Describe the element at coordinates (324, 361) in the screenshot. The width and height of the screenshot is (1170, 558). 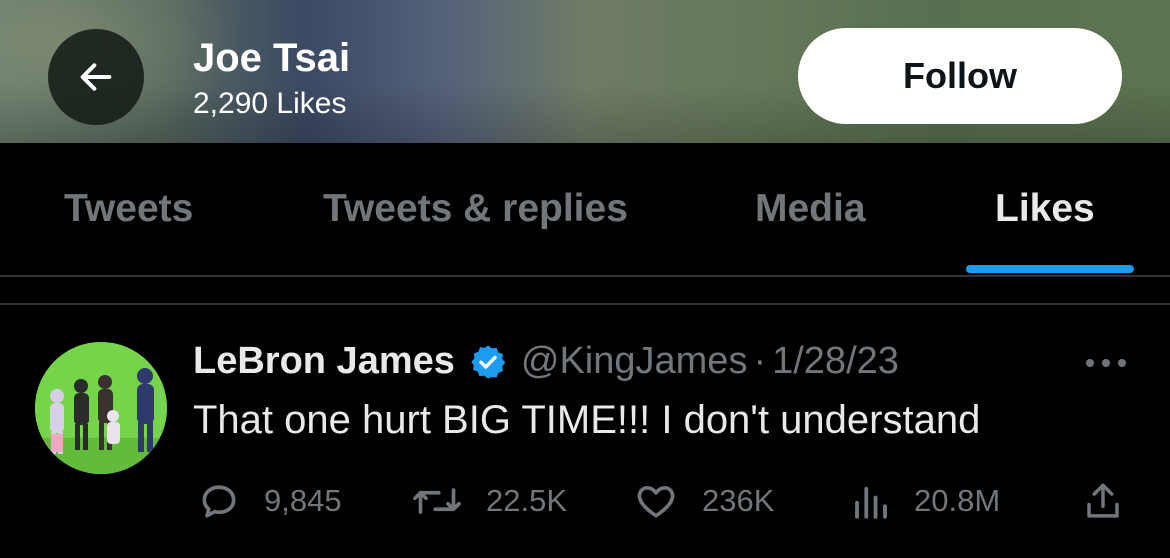
I see `author-name: LeBron James` at that location.